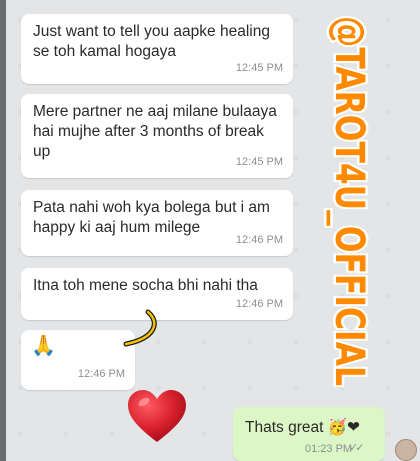 This screenshot has height=461, width=420. I want to click on message-time: 01:23 PM, so click(329, 449).